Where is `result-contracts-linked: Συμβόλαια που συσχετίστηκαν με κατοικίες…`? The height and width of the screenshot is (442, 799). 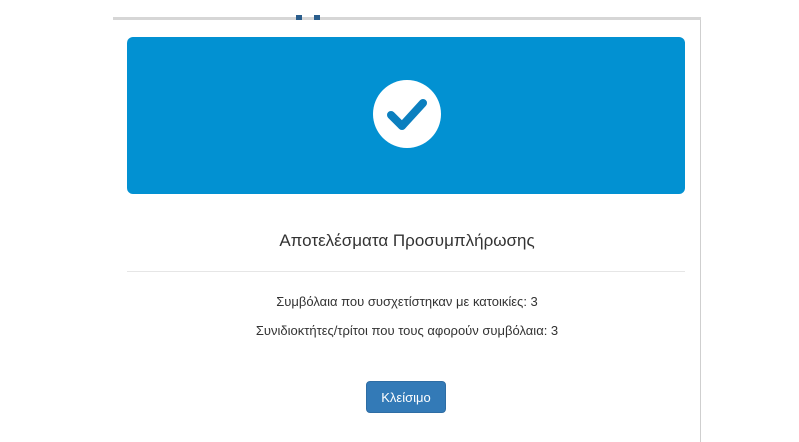 result-contracts-linked: Συμβόλαια που συσχετίστηκαν με κατοικίες… is located at coordinates (407, 301).